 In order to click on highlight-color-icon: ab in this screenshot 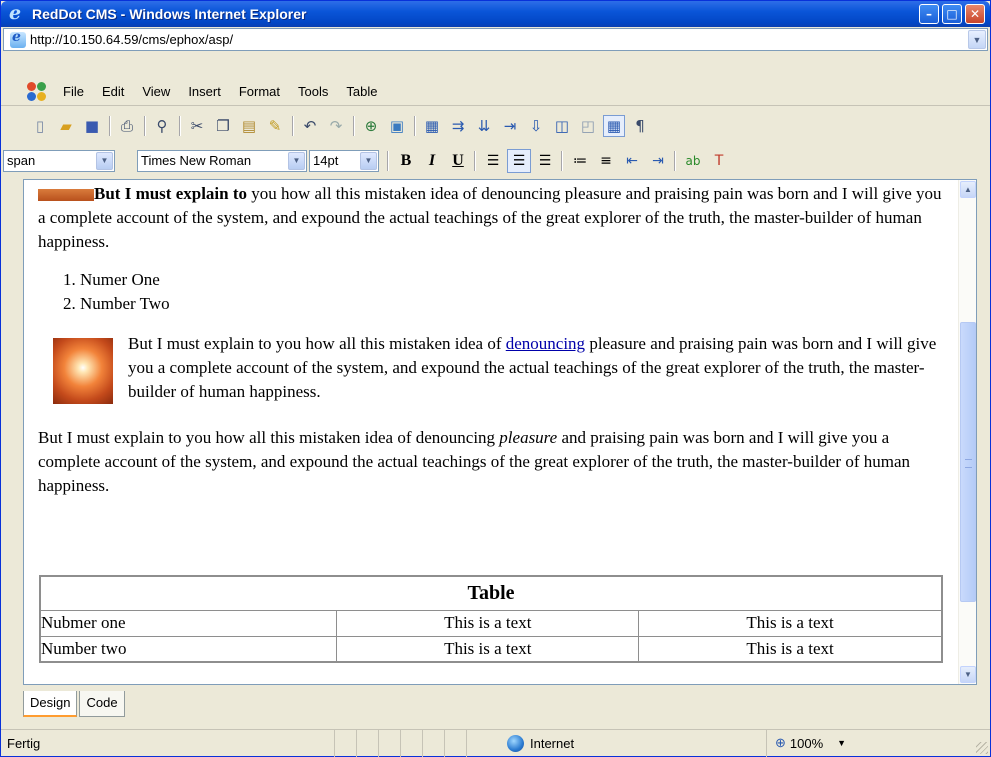, I will do `click(693, 161)`.